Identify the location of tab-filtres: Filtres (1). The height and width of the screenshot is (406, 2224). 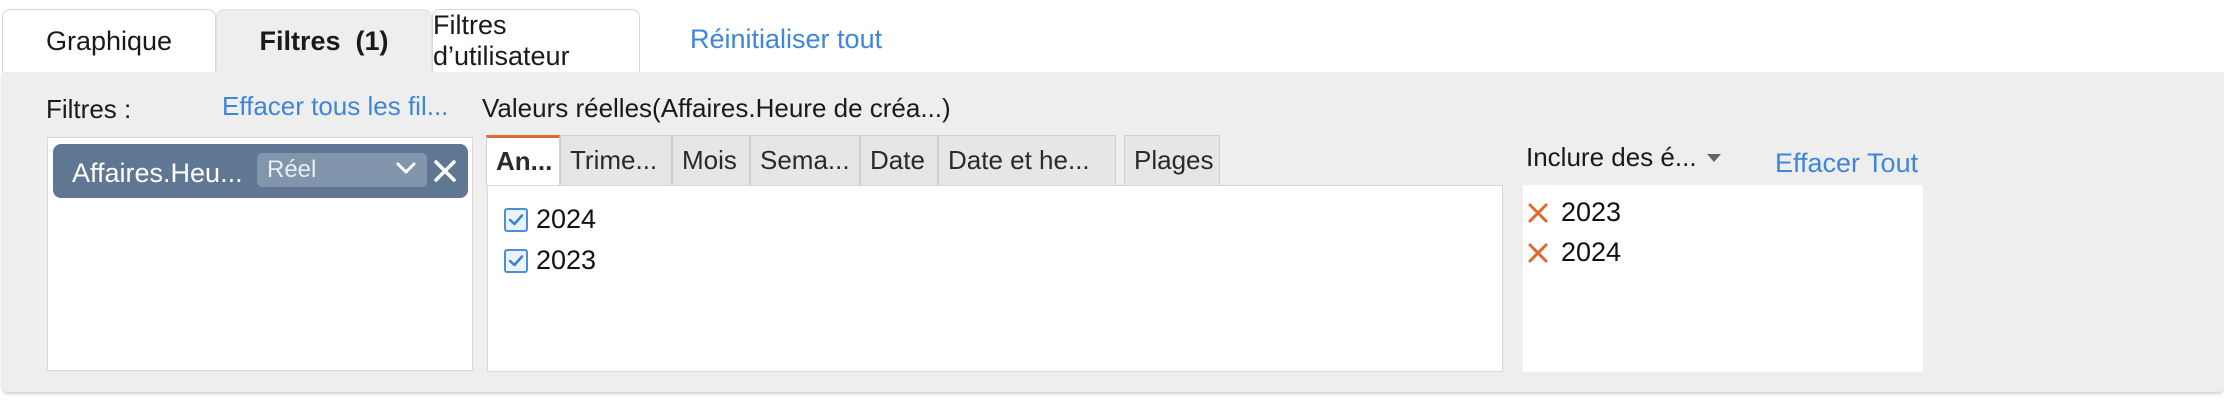
(324, 40).